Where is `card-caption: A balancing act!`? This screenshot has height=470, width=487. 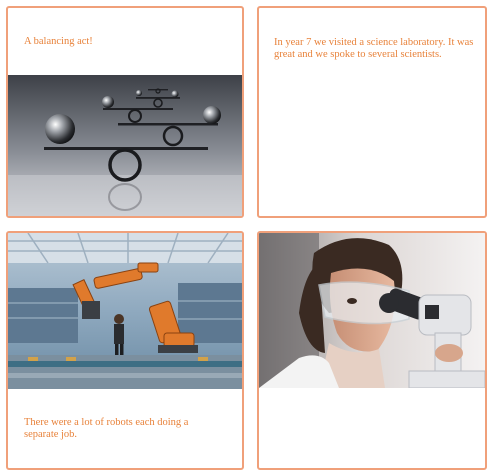 card-caption: A balancing act! is located at coordinates (58, 41).